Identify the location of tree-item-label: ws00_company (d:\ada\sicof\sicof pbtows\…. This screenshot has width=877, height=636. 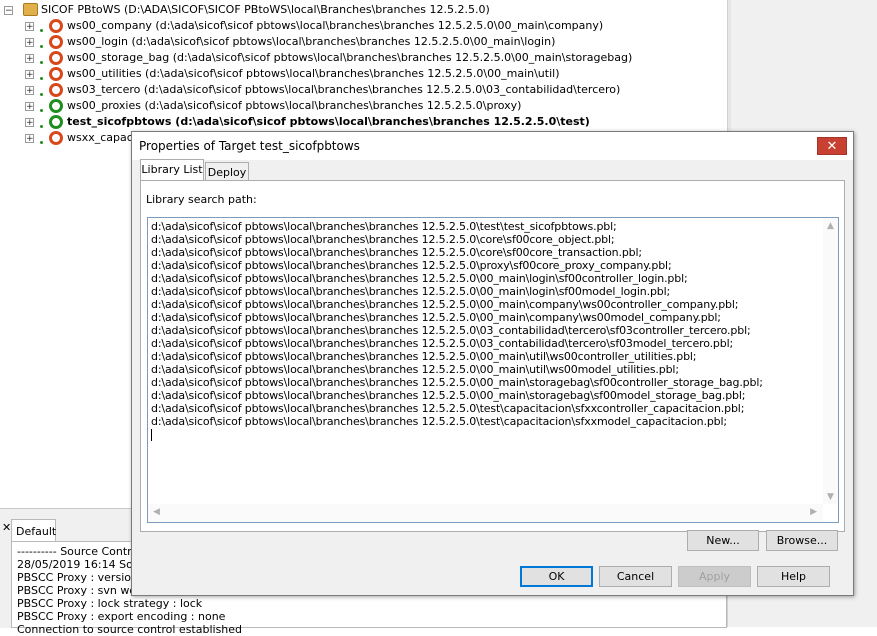
(335, 25).